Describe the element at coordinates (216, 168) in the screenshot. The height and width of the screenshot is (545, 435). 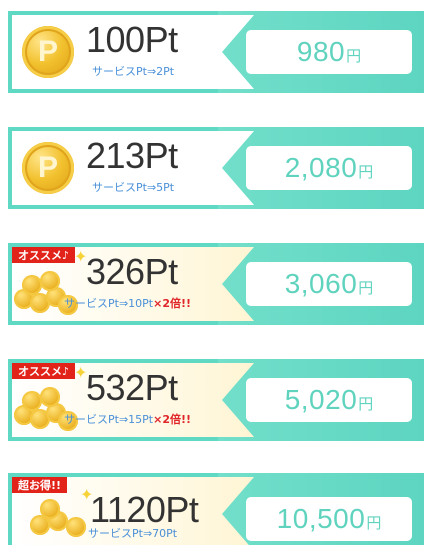
I see `point-package-213: P 213Pt サービスPt⇒5Pt 2,080 円` at that location.